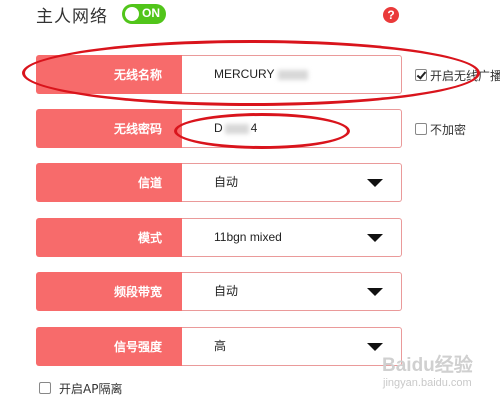  What do you see at coordinates (391, 15) in the screenshot?
I see `help-icon: ?` at bounding box center [391, 15].